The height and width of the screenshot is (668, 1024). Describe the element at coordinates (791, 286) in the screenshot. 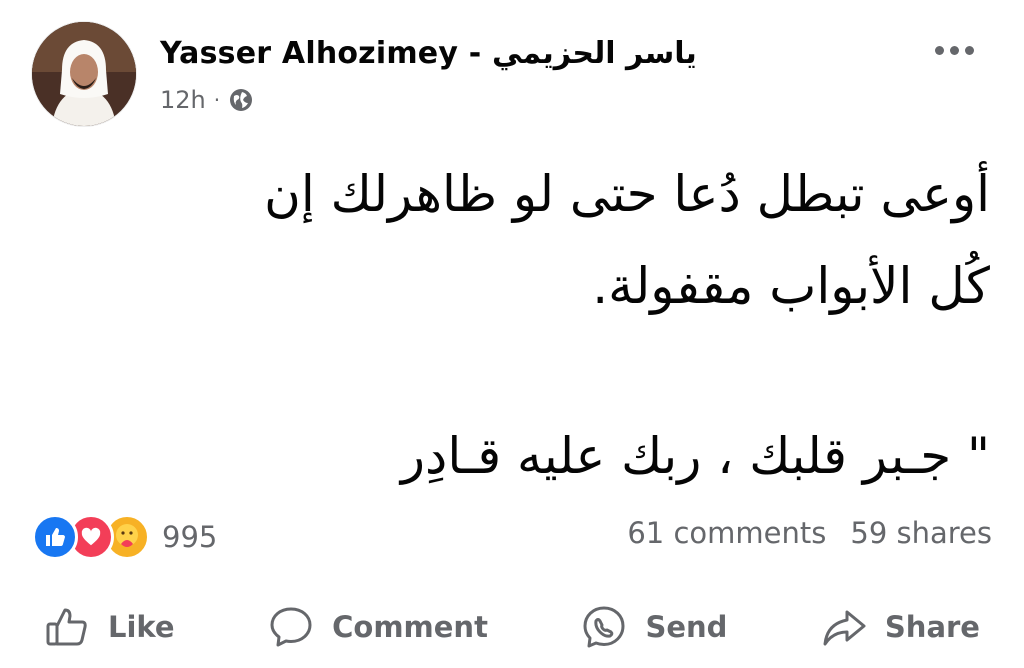

I see `post-text-line: كُل الأبواب مقفولة.` at that location.